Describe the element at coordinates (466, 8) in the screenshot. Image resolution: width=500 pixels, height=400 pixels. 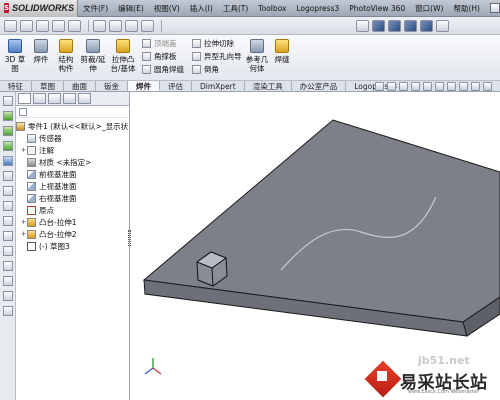
I see `menu-help: 帮助(H)` at that location.